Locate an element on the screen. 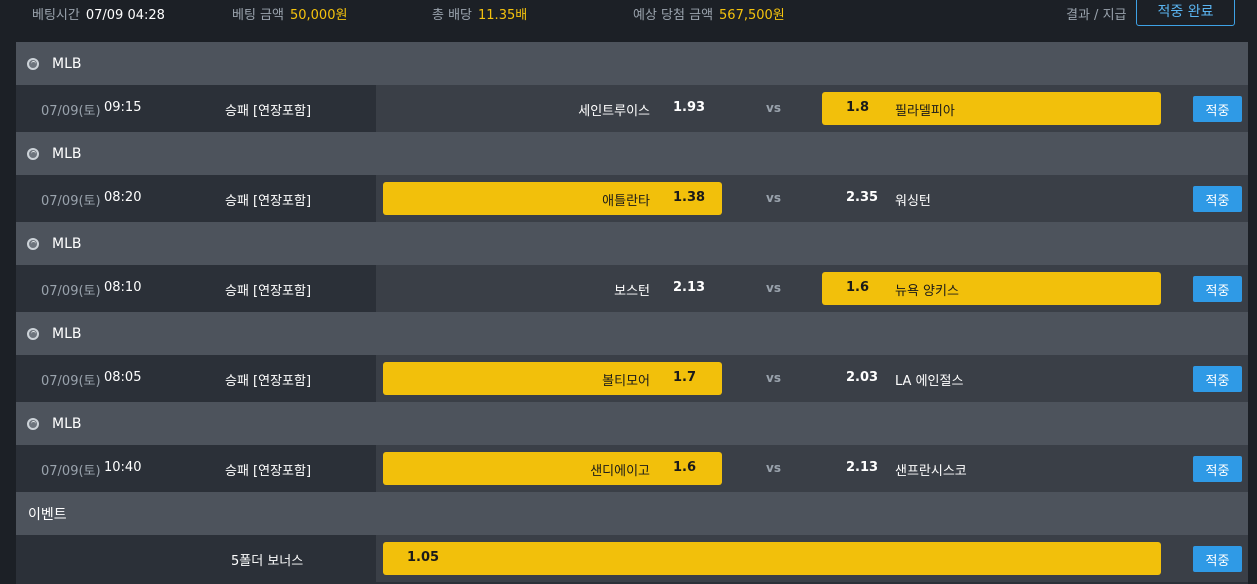 This screenshot has width=1257, height=584. total-odds-value: 11.35배 is located at coordinates (503, 15).